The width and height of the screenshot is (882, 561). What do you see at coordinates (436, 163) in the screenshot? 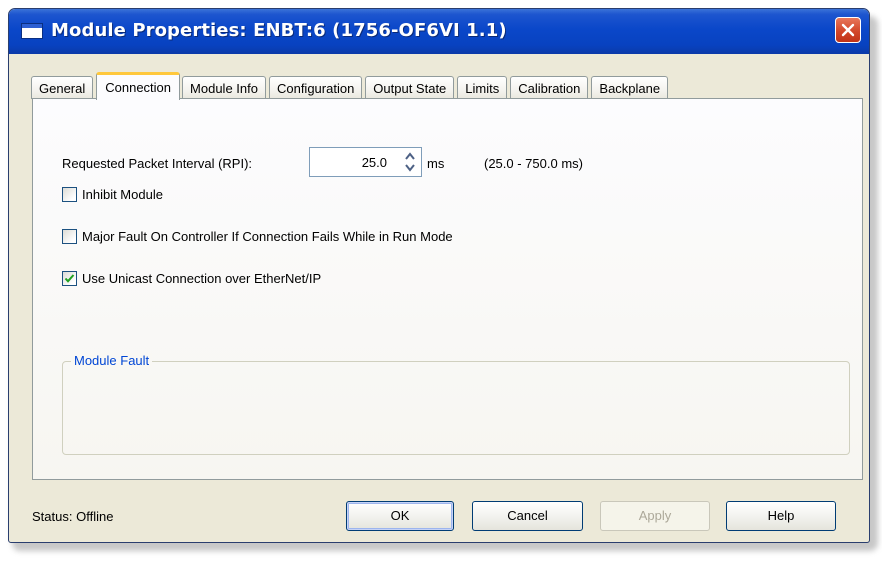
I see `rpi-unit: ms` at bounding box center [436, 163].